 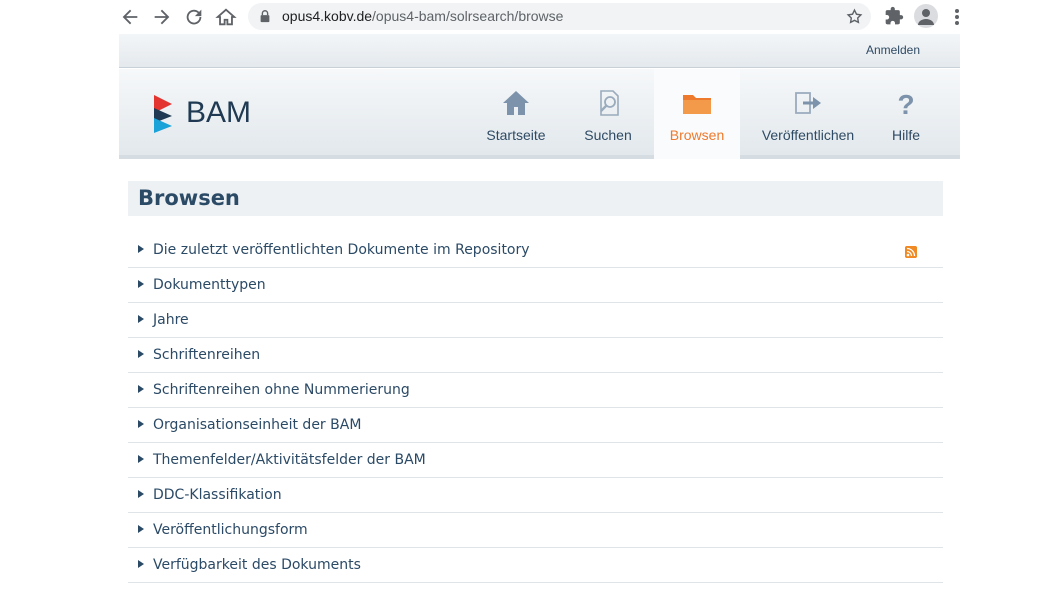 I want to click on browse-item-schriftenreihen: Schriftenreihen, so click(x=535, y=355).